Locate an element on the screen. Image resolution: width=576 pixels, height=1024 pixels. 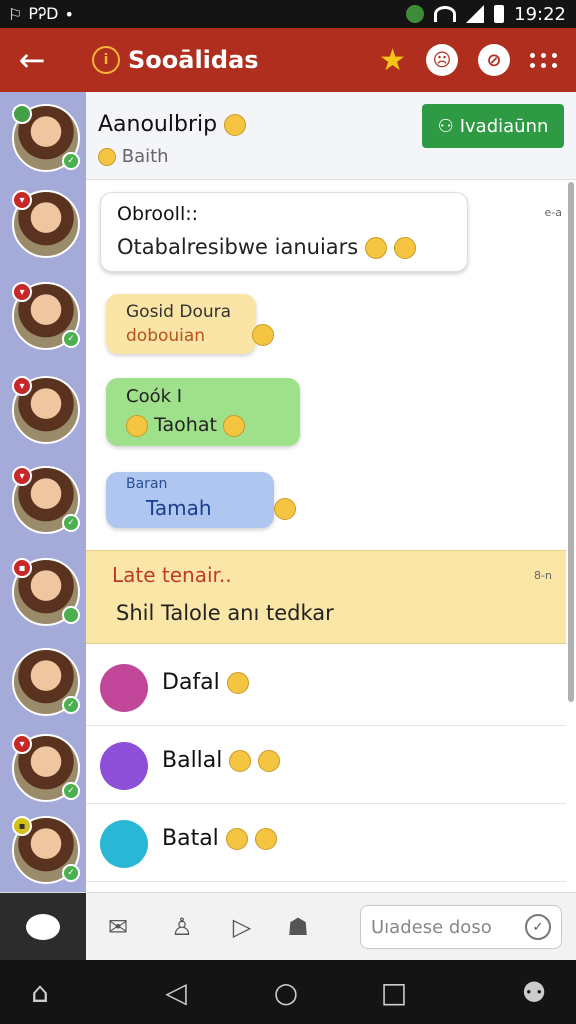
list-item-label: Ballal is located at coordinates (221, 760).